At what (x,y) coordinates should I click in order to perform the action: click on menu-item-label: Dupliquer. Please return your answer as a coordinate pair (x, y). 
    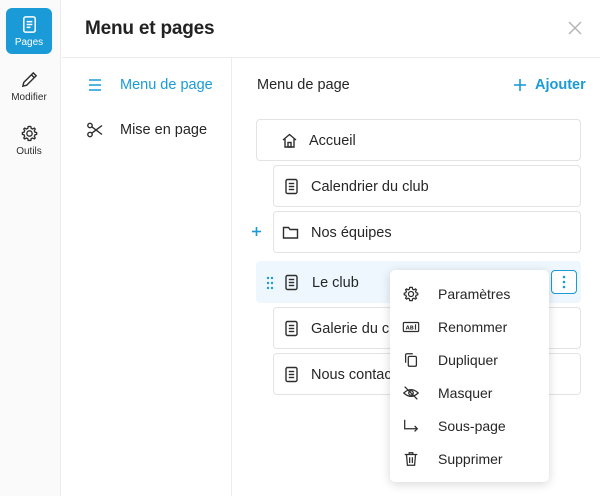
    Looking at the image, I should click on (468, 360).